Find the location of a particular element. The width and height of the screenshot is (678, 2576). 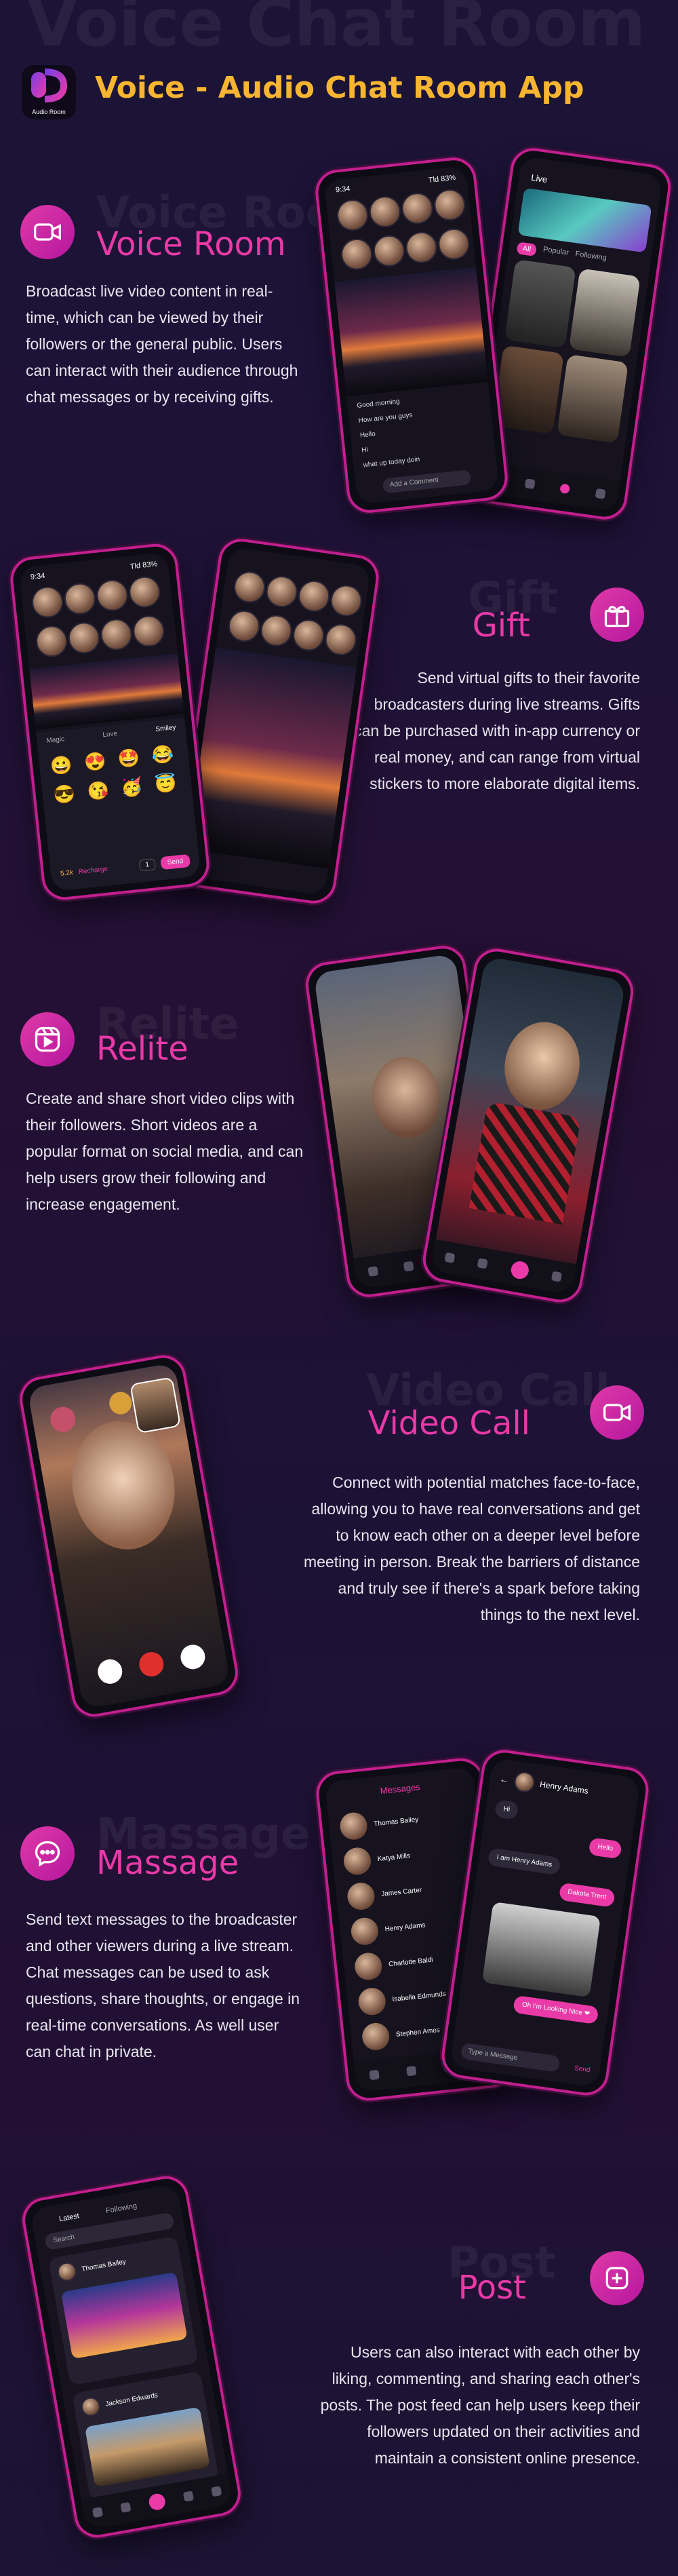

call-mute-button is located at coordinates (110, 1671).